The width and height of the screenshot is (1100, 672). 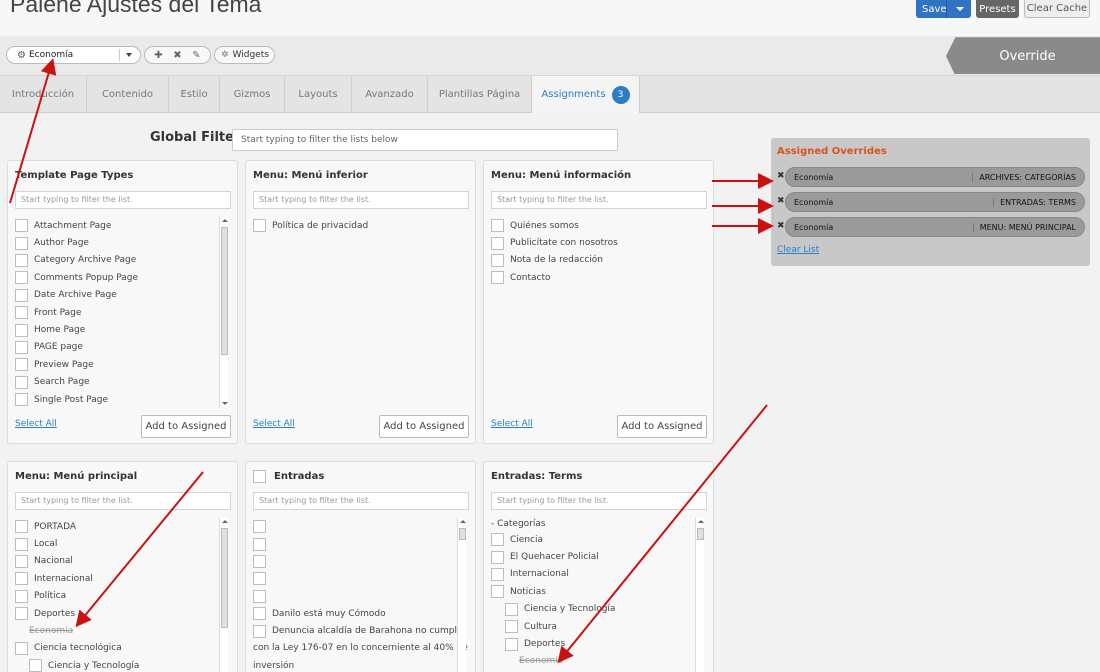 What do you see at coordinates (798, 250) in the screenshot?
I see `clear-list-link: Clear List` at bounding box center [798, 250].